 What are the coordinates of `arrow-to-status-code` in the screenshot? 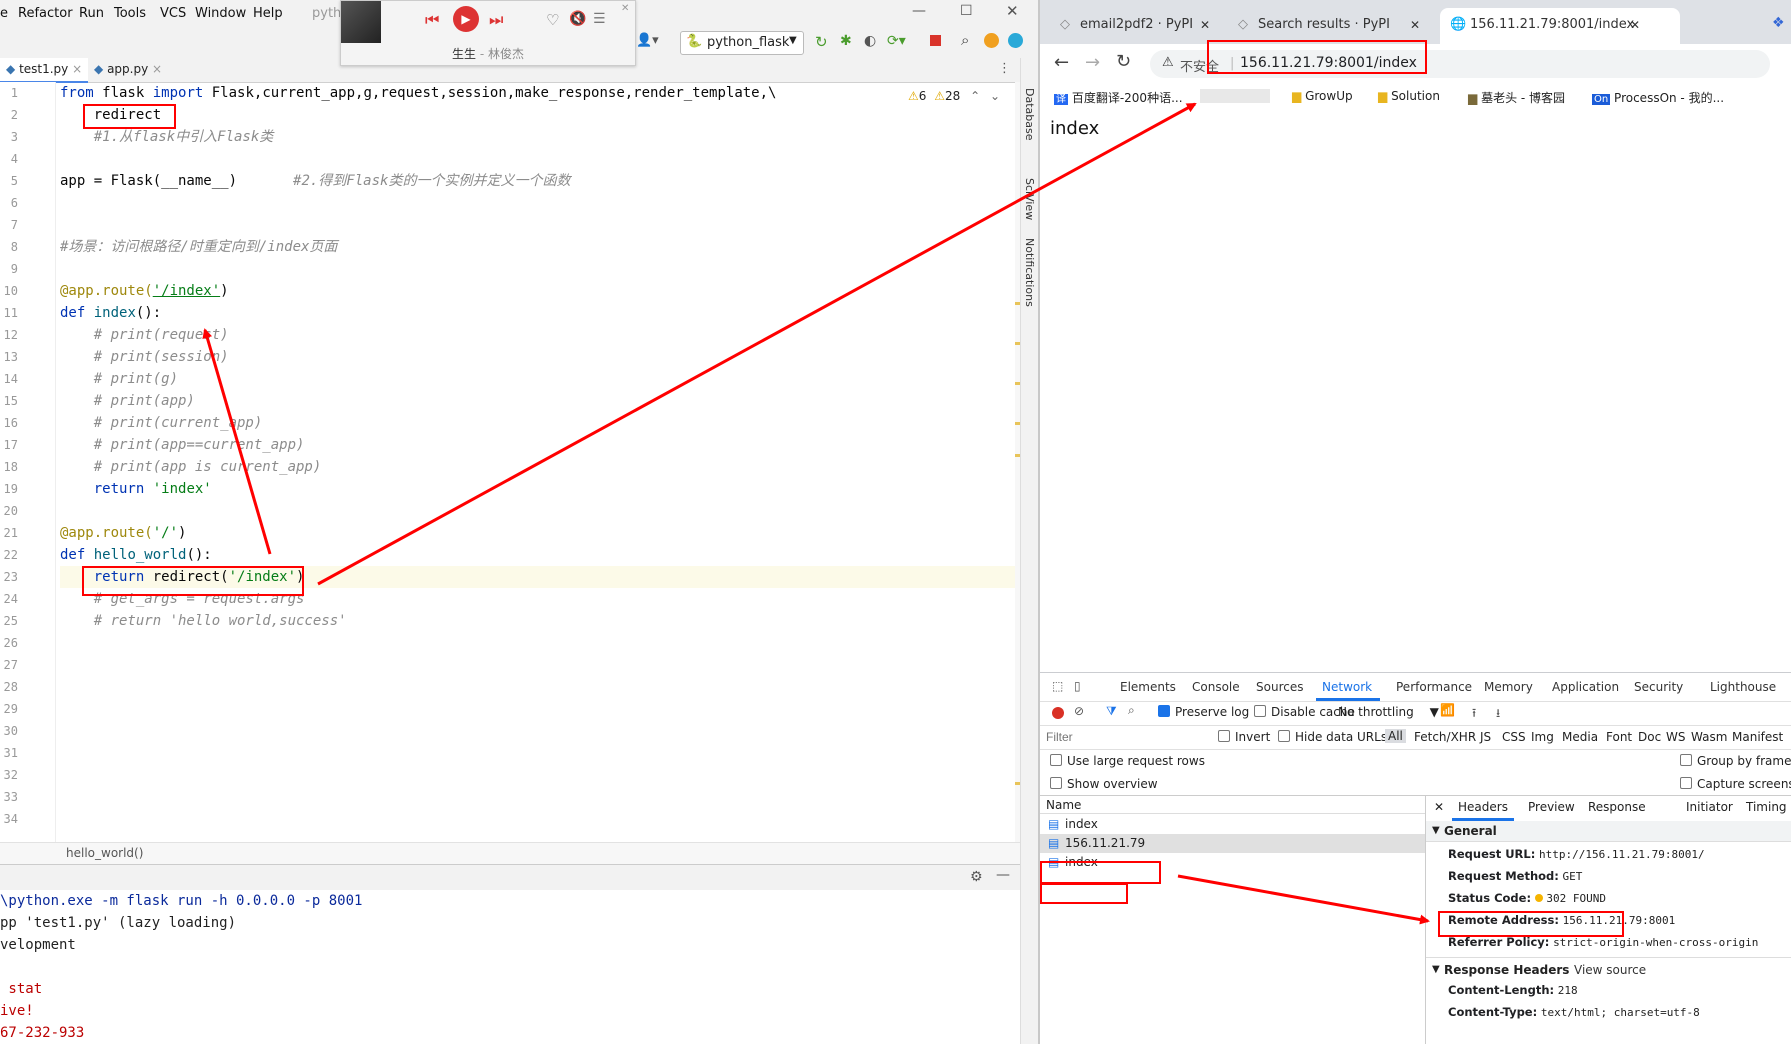 It's located at (1303, 899).